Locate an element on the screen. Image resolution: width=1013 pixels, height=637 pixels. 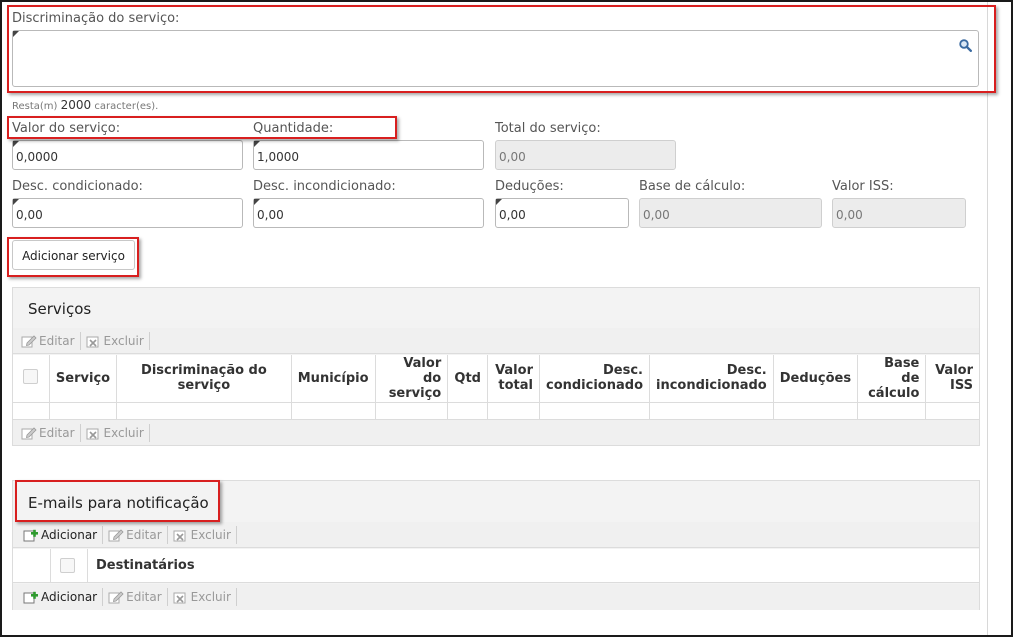
char-counter: Resta(m) 2000 caracter(es). is located at coordinates (85, 105).